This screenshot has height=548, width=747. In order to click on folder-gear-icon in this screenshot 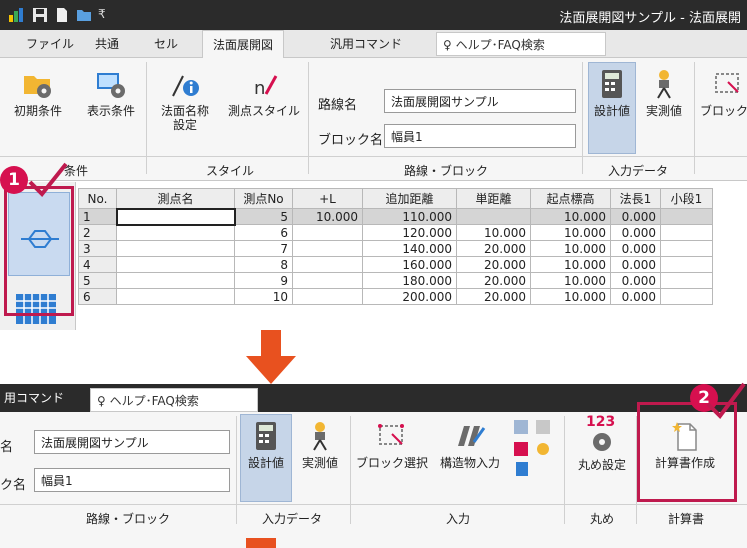, I will do `click(37, 87)`.